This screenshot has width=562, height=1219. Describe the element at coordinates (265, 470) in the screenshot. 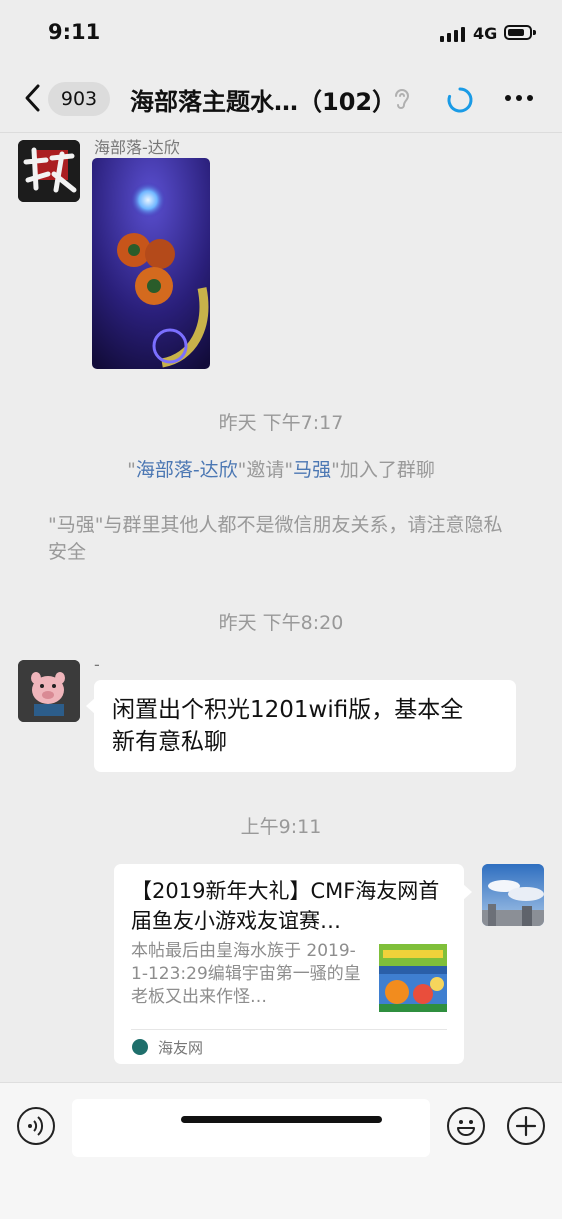

I see `invite-mid-text: "邀请"` at that location.